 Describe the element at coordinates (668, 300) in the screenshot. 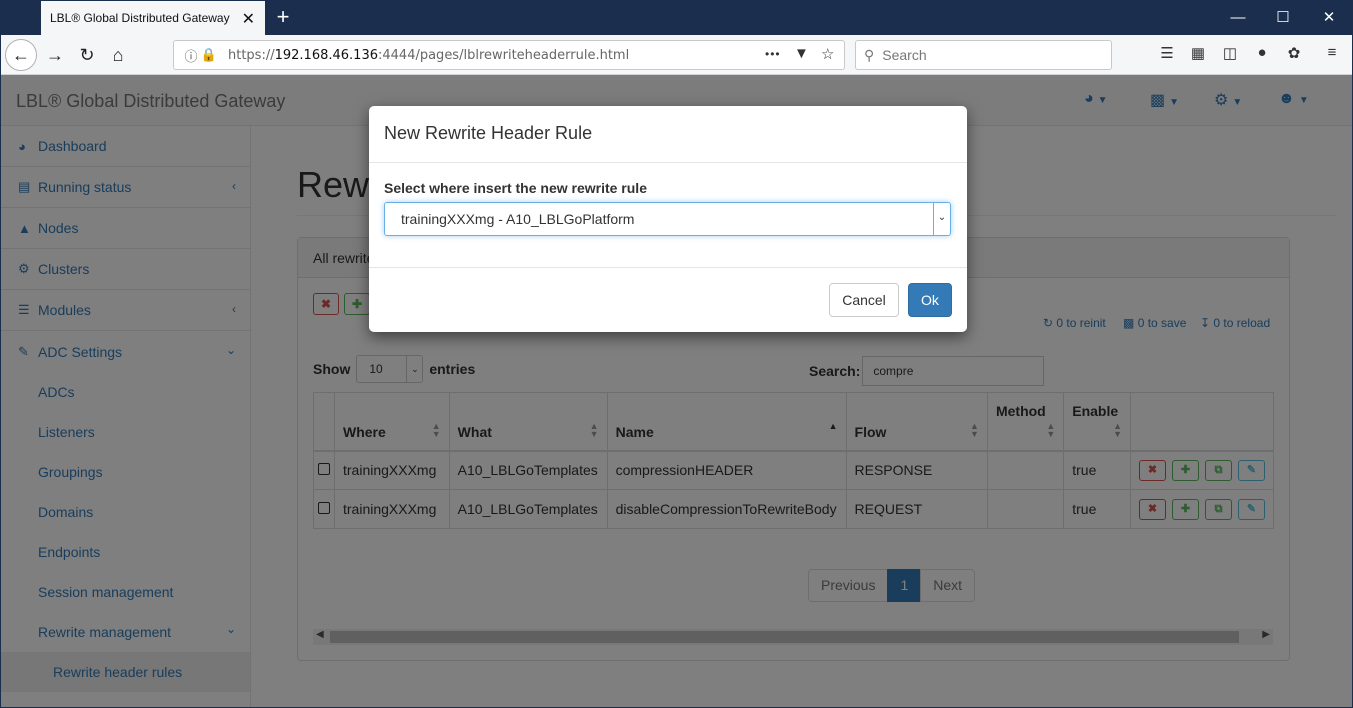

I see `modal-footer: Cancel Ok` at that location.